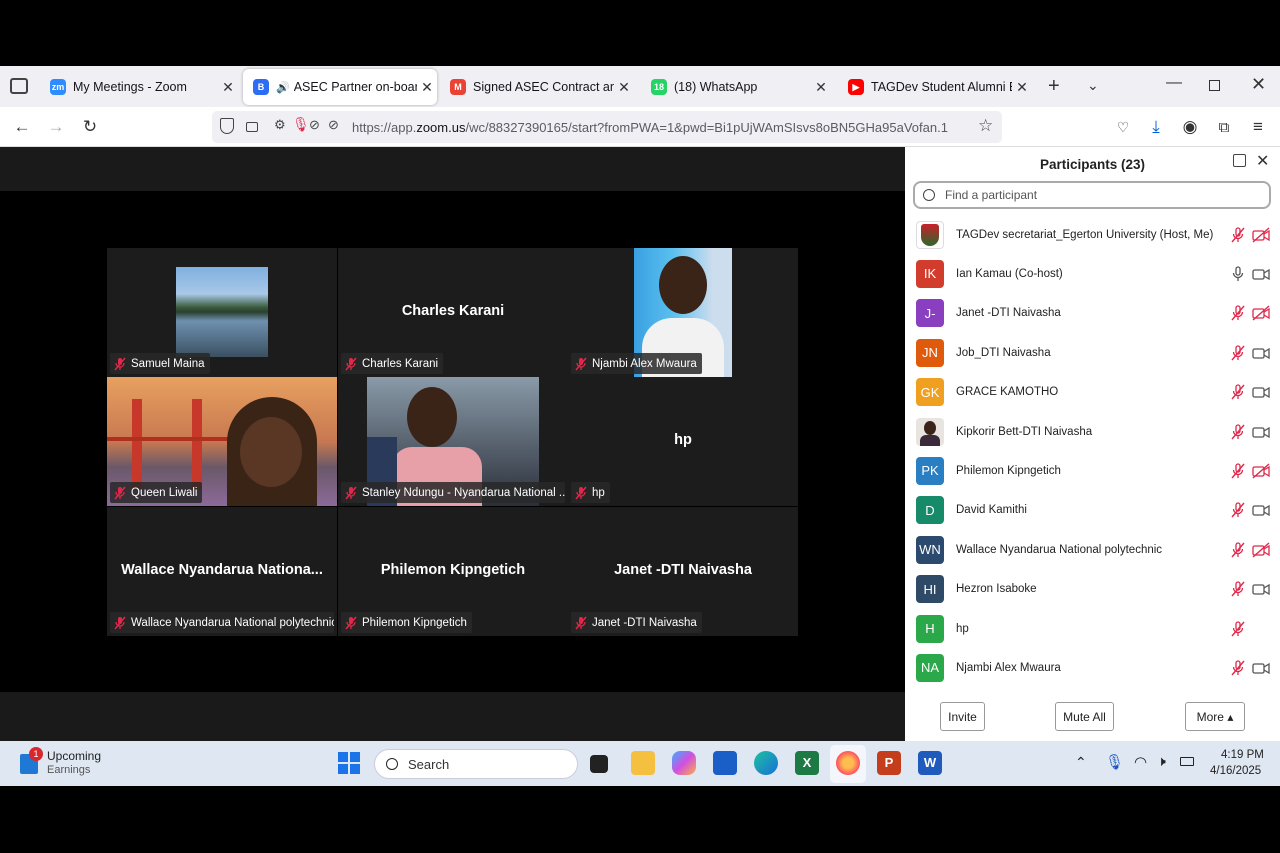 The image size is (1280, 853). Describe the element at coordinates (1092, 195) in the screenshot. I see `participant-search-input: Find a participant` at that location.